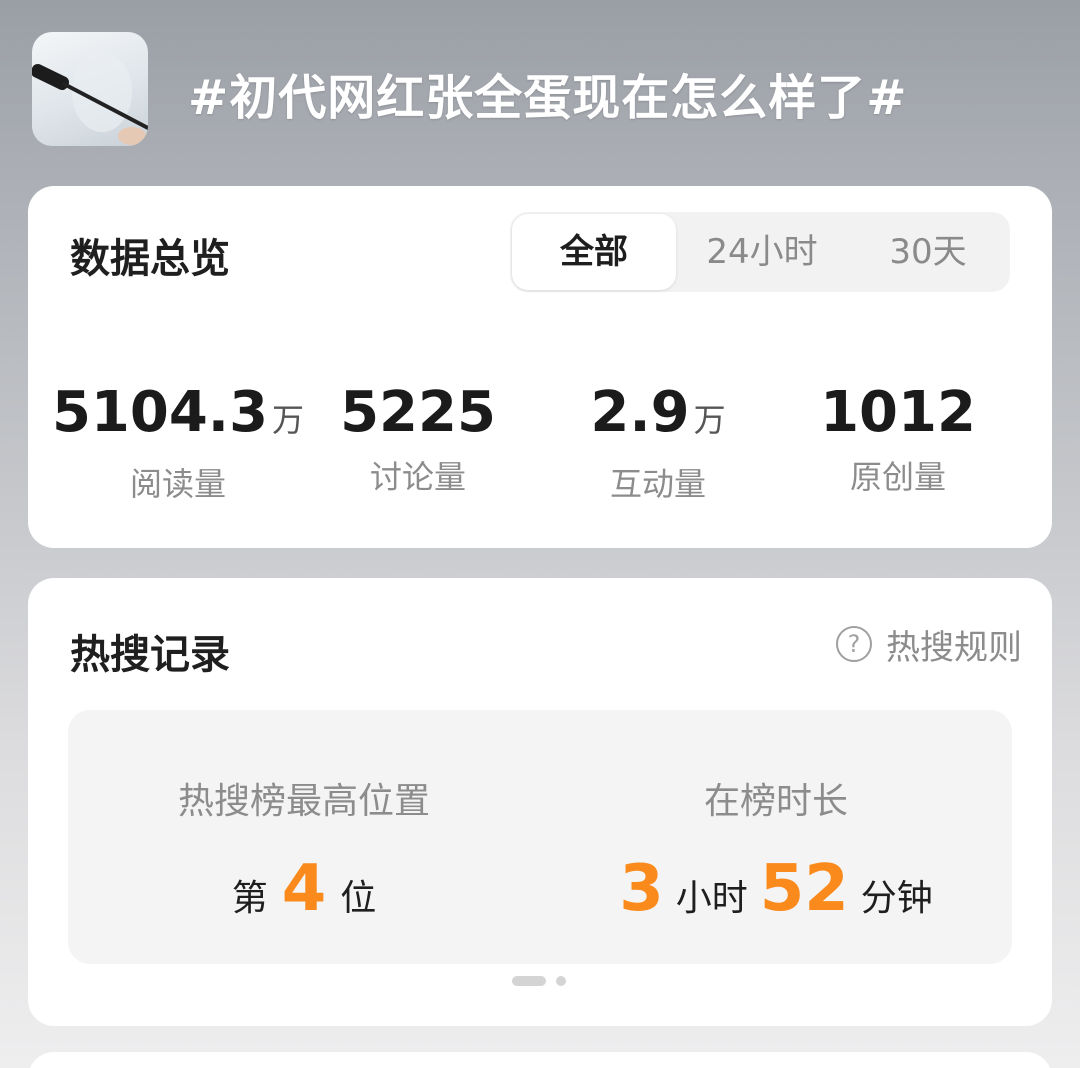  I want to click on page-indicator, so click(539, 981).